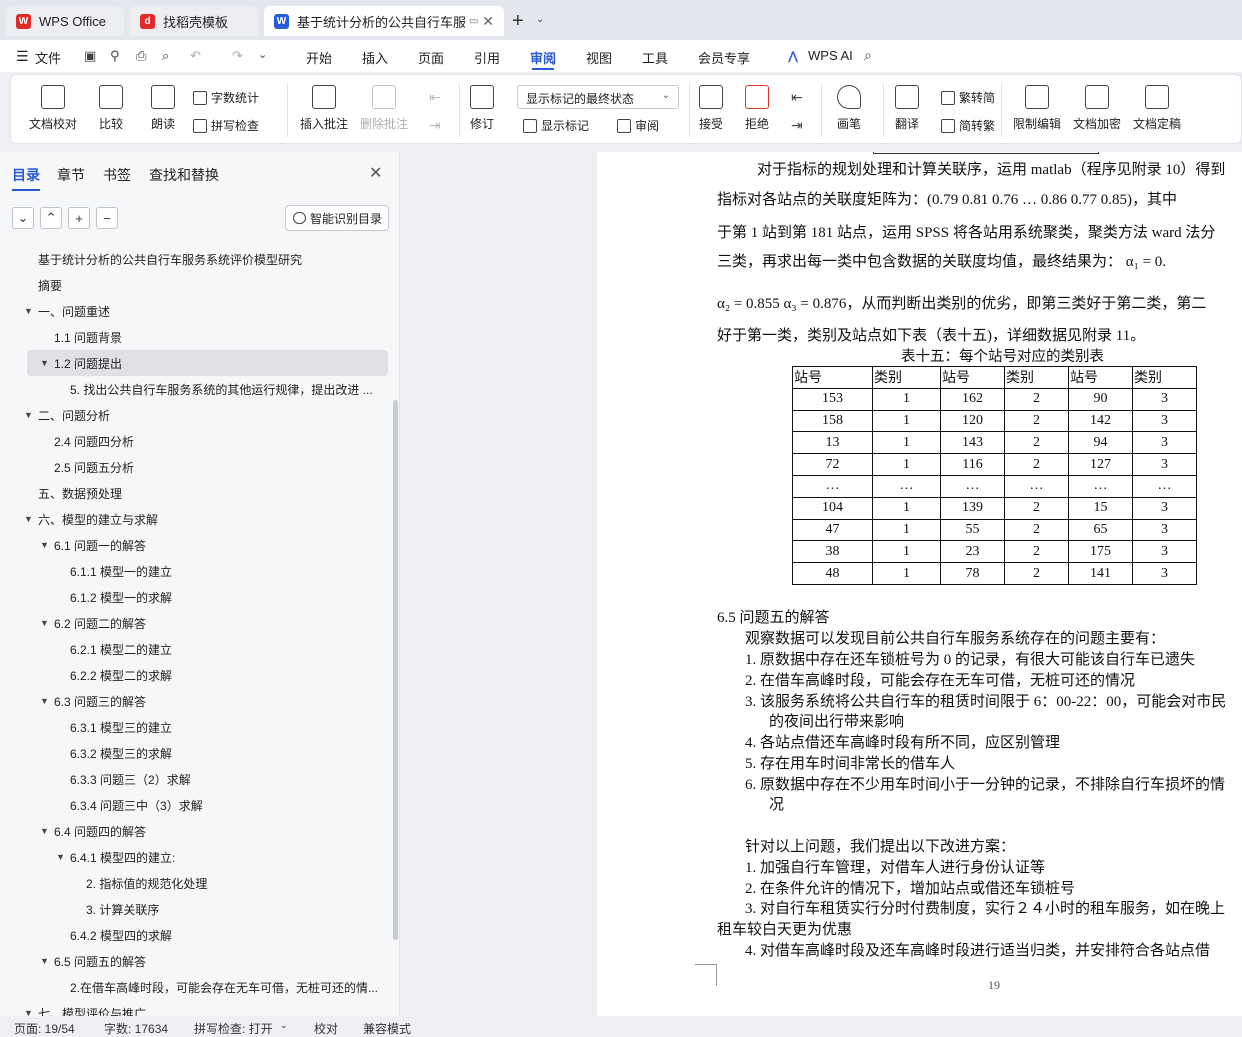 Image resolution: width=1242 pixels, height=1037 pixels. Describe the element at coordinates (395, 670) in the screenshot. I see `toc-scrollbar` at that location.